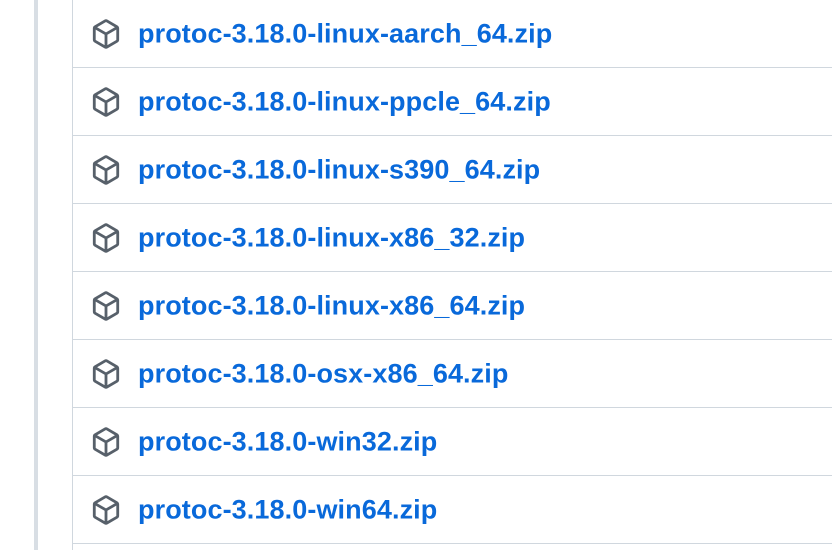 The height and width of the screenshot is (550, 832). I want to click on asset-download-link: protoc-3.18.0-win64.zip, so click(287, 509).